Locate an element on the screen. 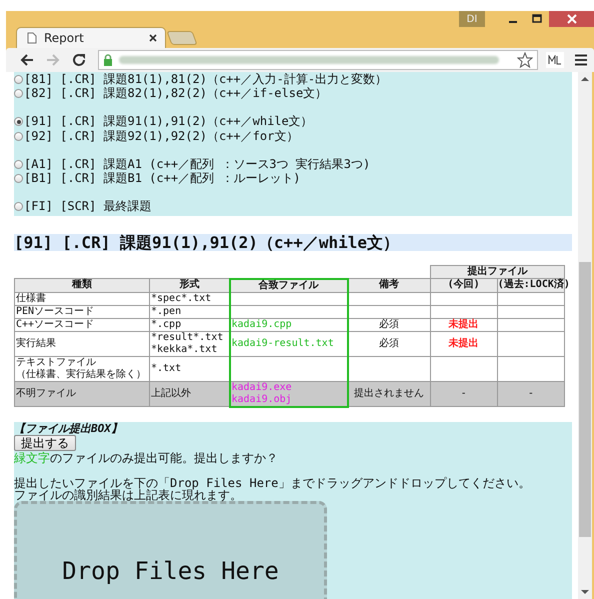  table-cell-text: 実行結果 is located at coordinates (36, 344).